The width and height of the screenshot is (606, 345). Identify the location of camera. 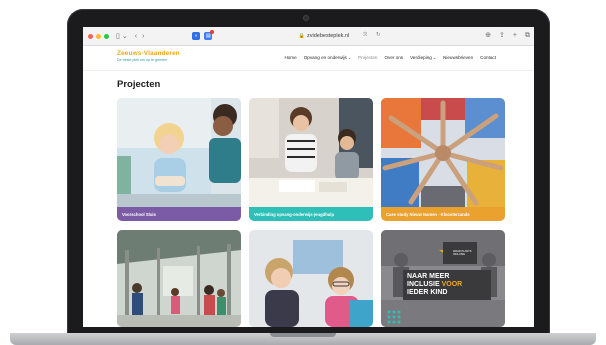
(306, 18).